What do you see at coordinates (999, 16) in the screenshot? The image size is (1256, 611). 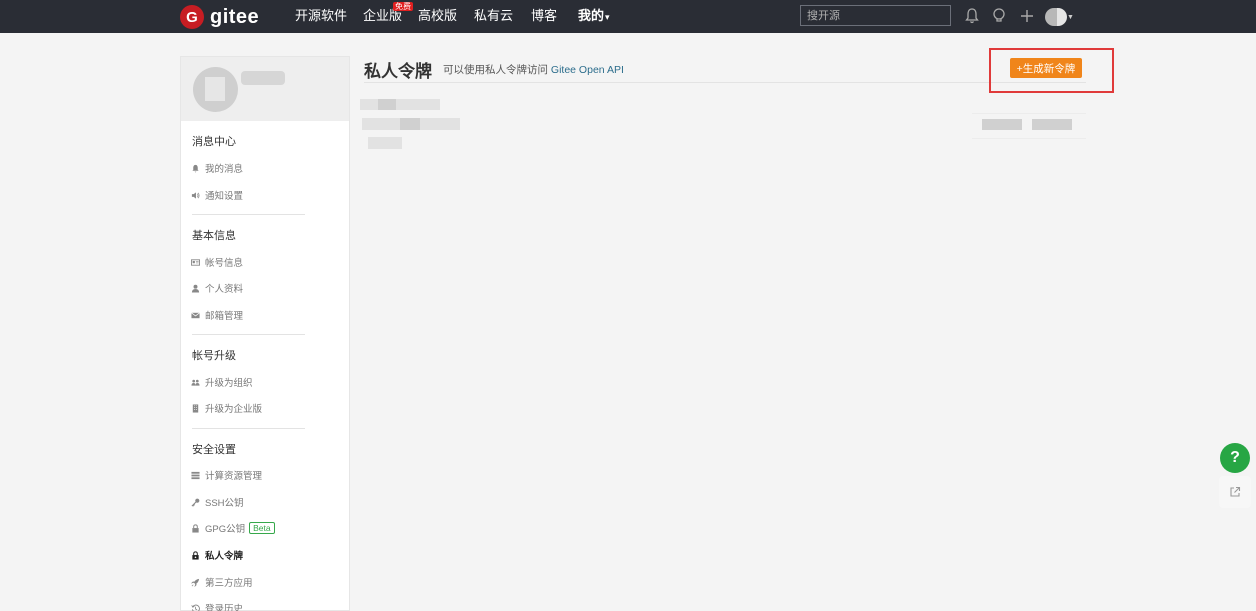 I see `lightbulb-icon` at bounding box center [999, 16].